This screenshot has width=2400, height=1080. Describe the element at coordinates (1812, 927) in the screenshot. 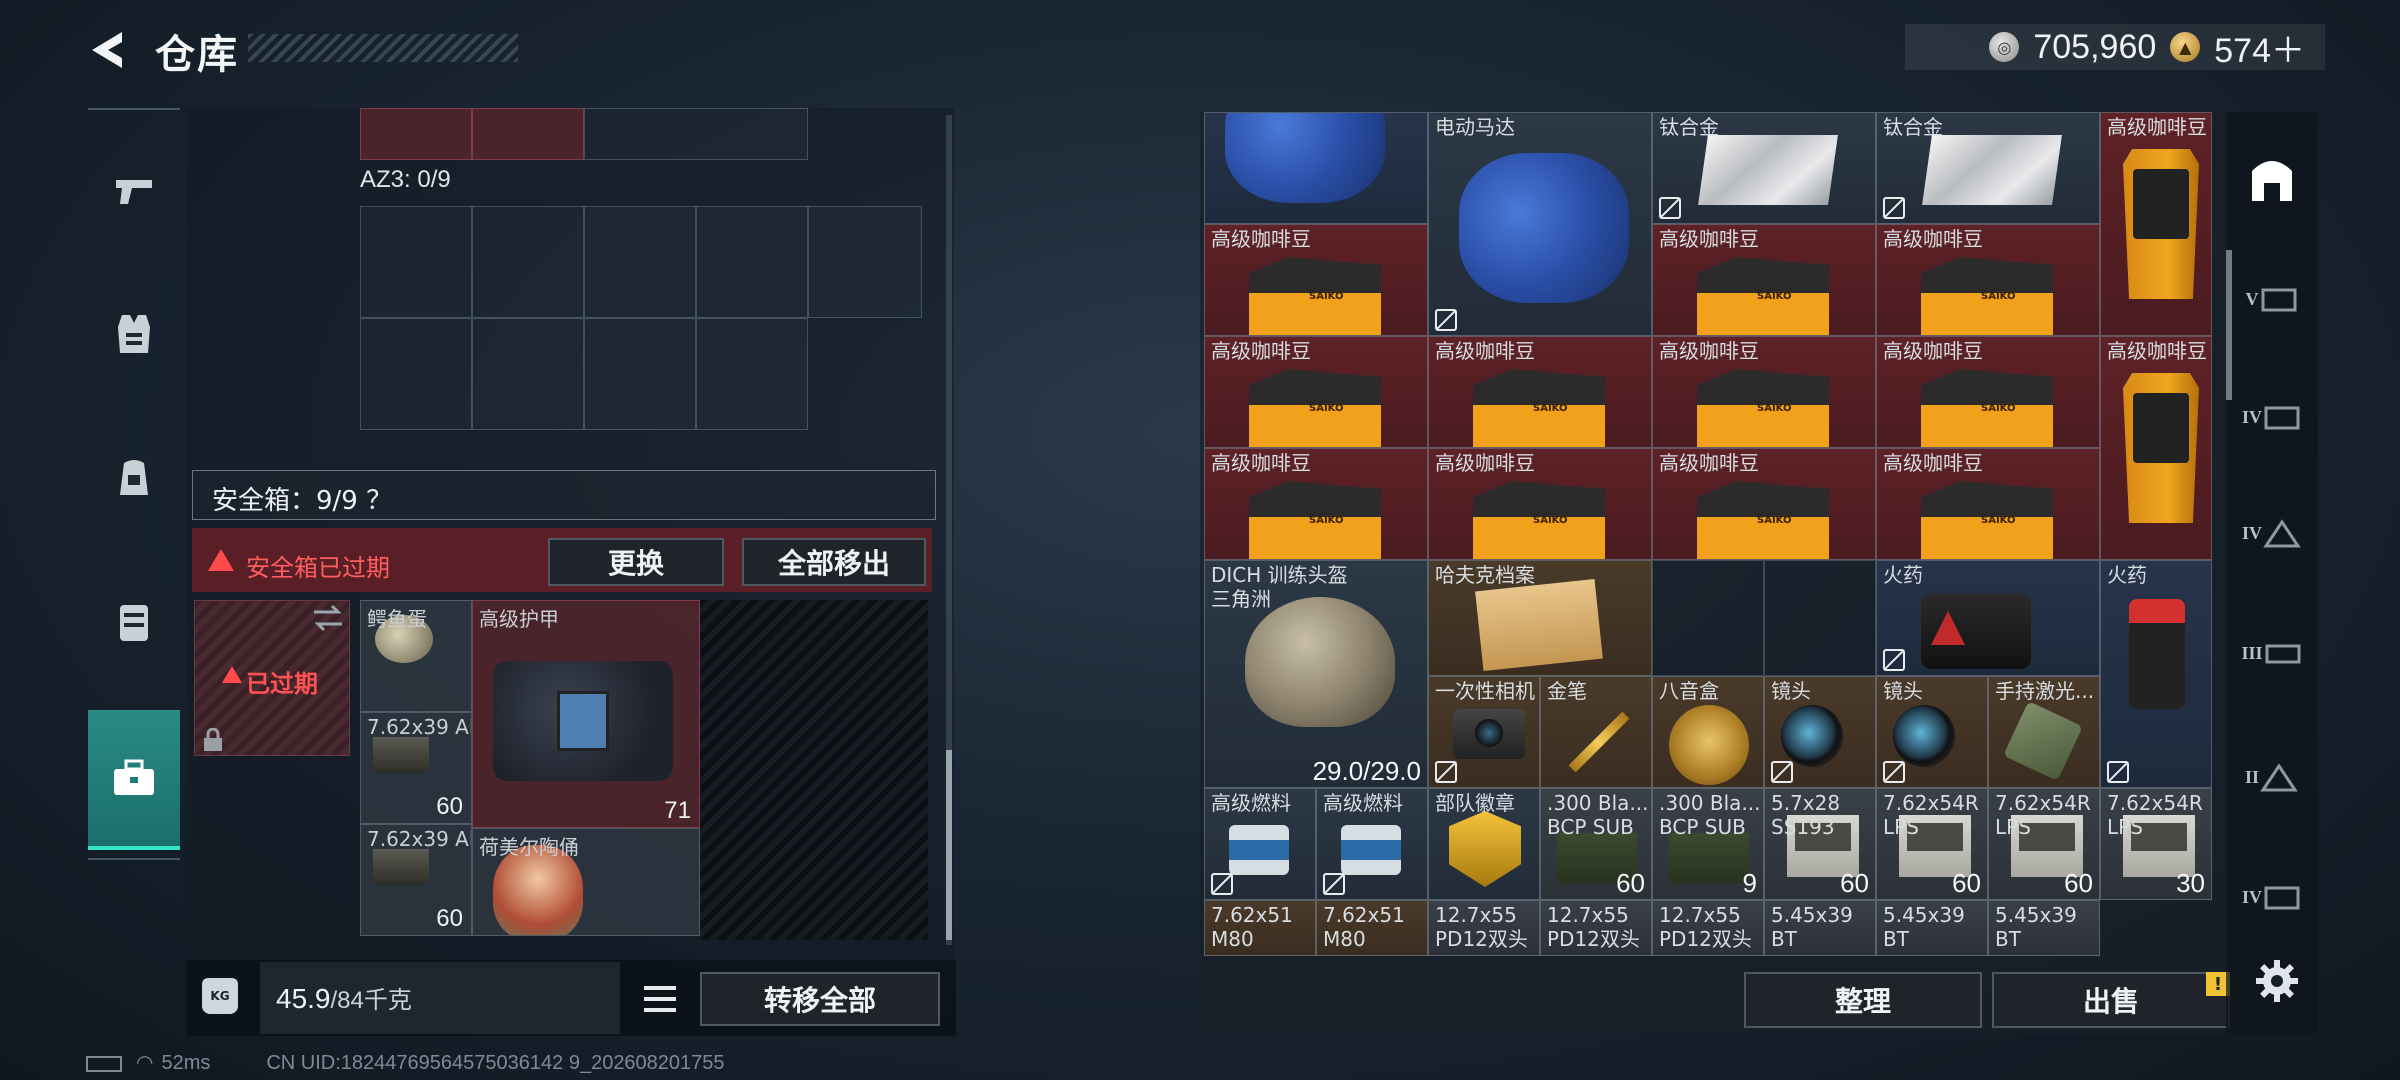

I see `item-name: 5.45x39 BT` at that location.